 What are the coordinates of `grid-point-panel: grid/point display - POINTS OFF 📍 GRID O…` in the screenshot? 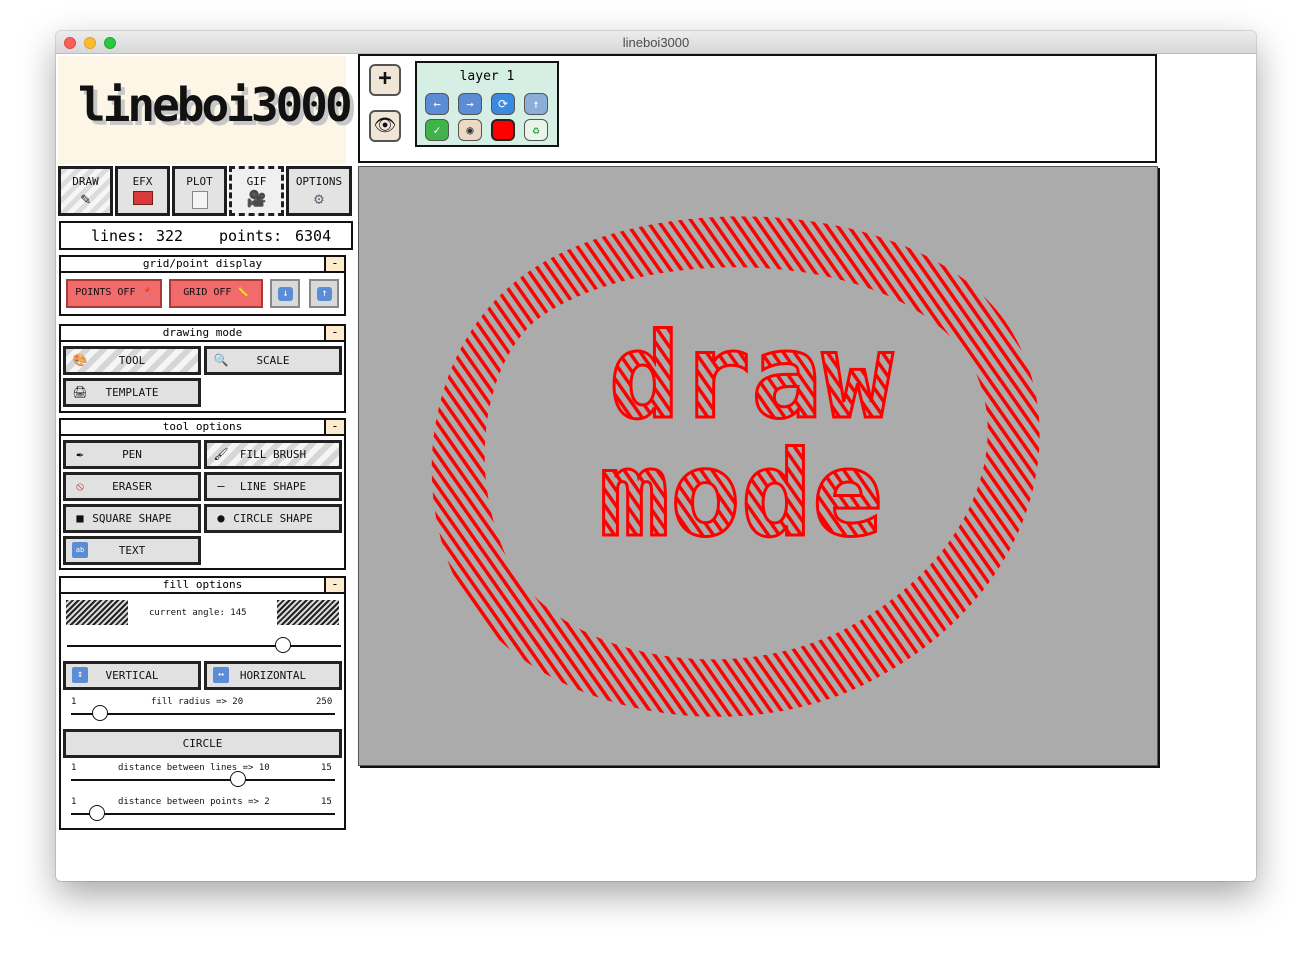 It's located at (202, 285).